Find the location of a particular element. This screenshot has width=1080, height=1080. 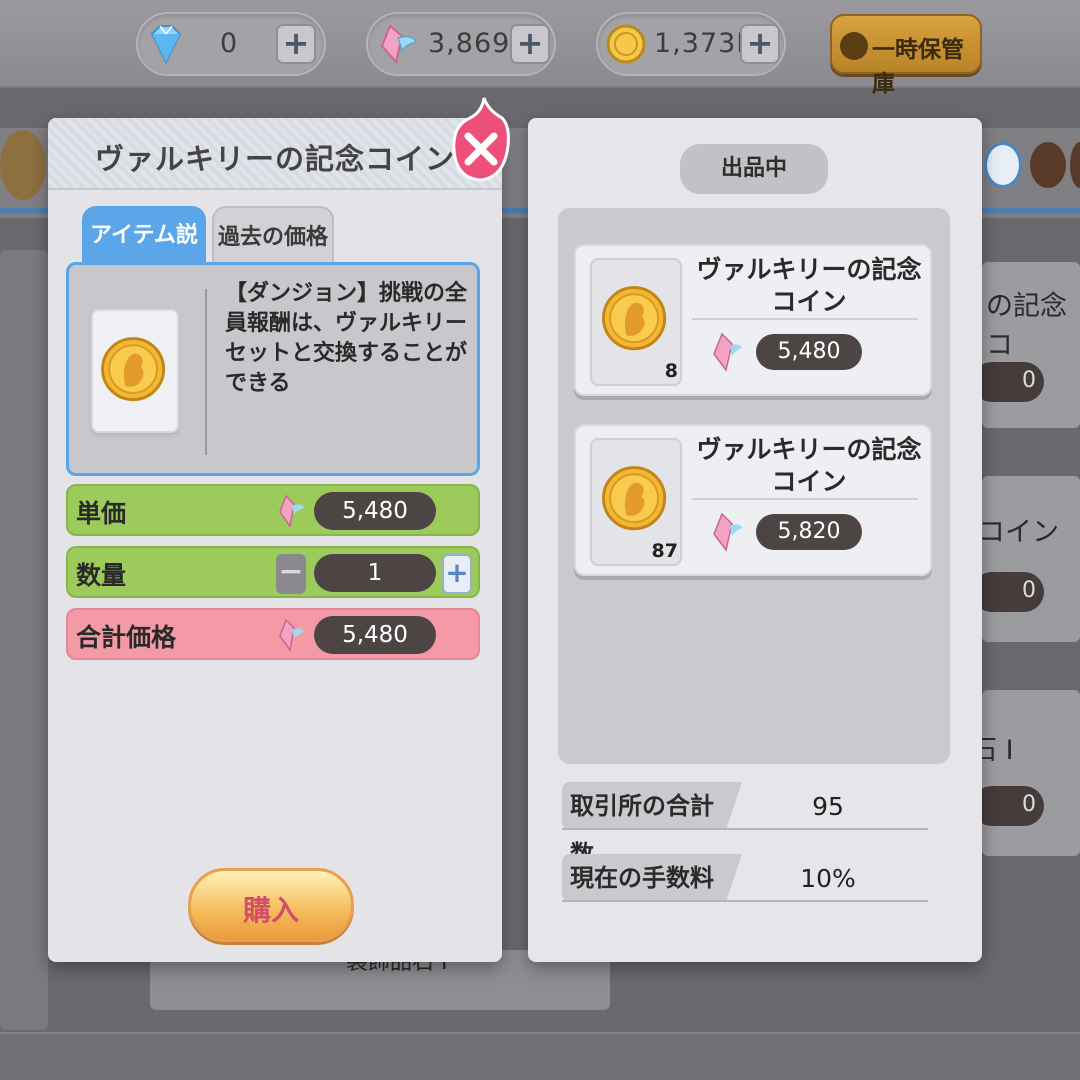

quantity-input: 1 is located at coordinates (375, 573).